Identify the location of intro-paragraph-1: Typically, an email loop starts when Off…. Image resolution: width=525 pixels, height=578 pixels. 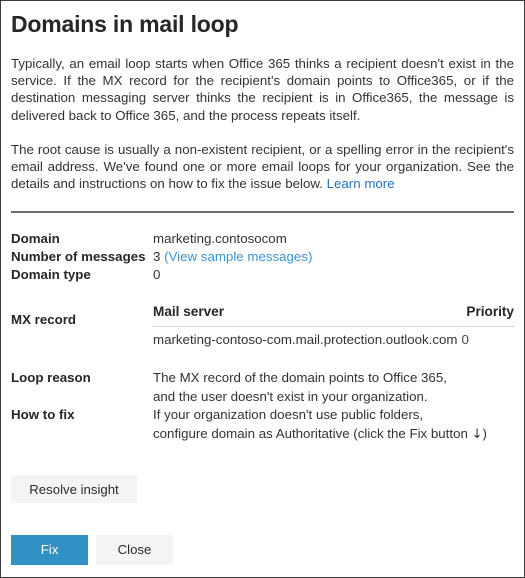
(262, 89).